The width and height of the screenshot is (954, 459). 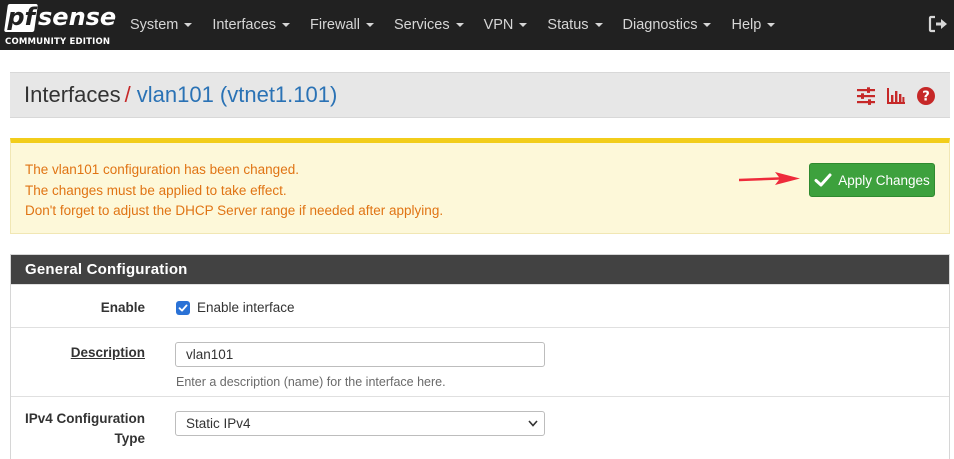 What do you see at coordinates (753, 25) in the screenshot?
I see `nav-item-help: Help` at bounding box center [753, 25].